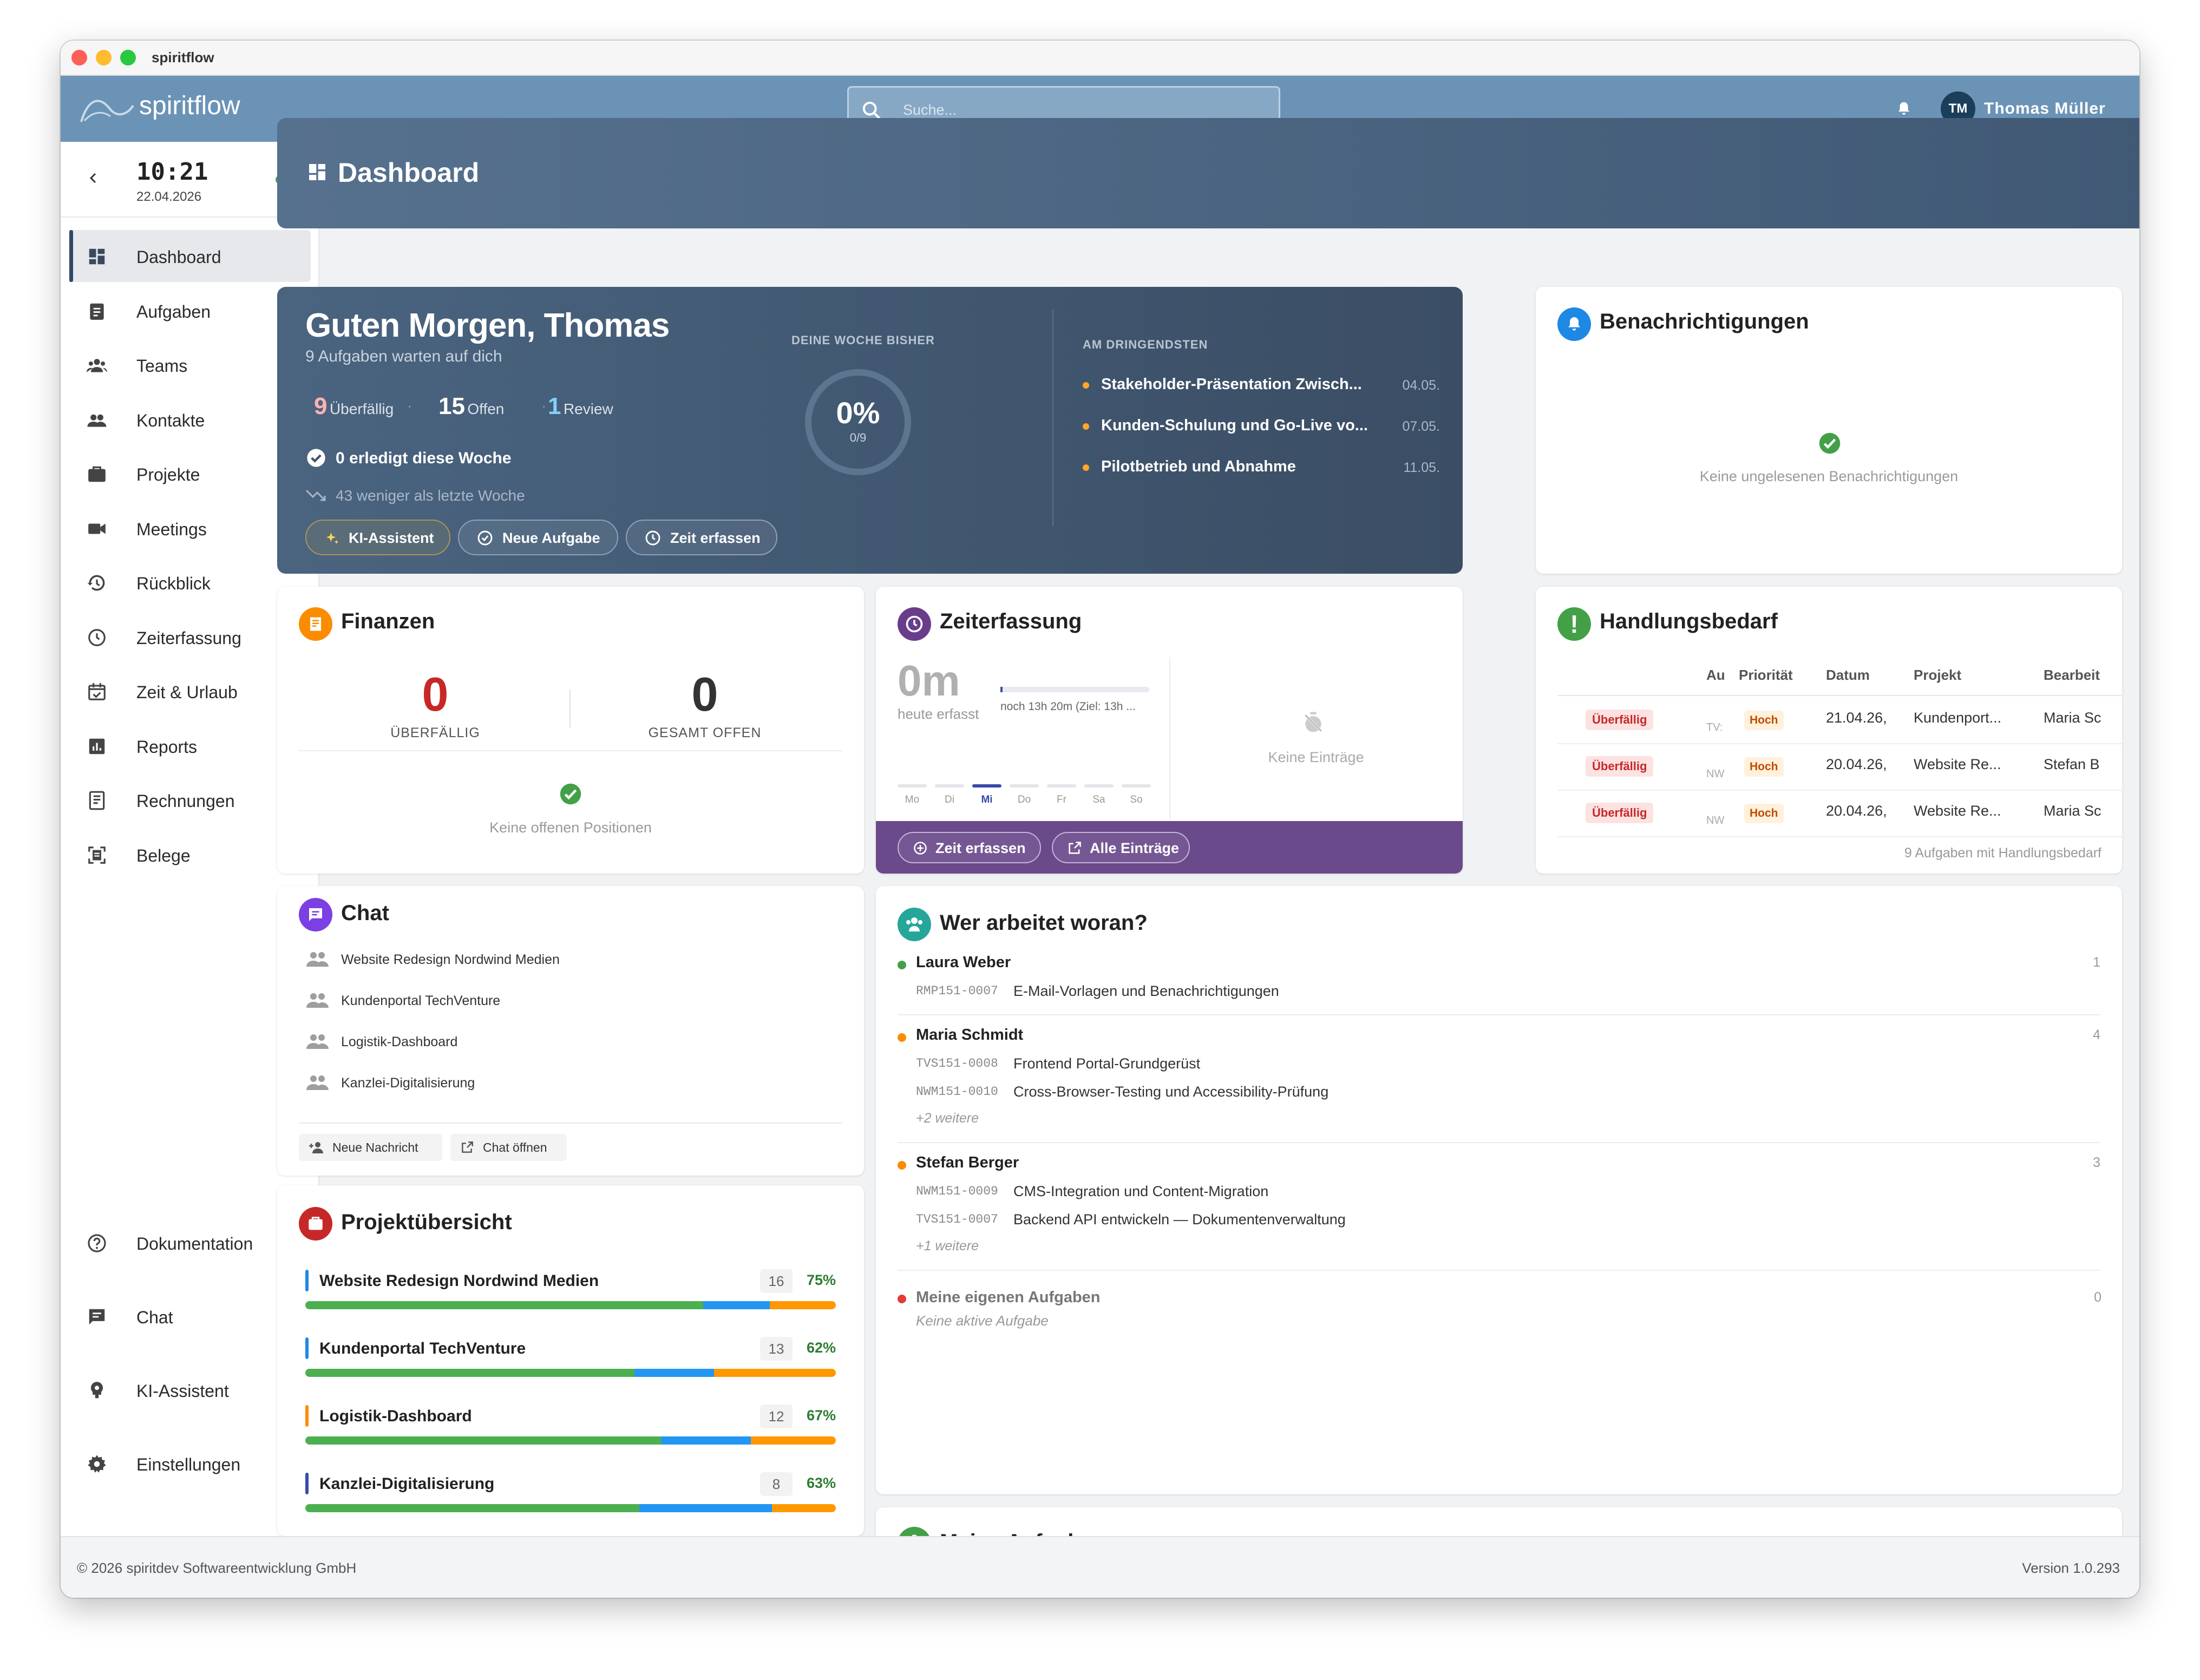 The width and height of the screenshot is (2200, 1680). I want to click on ai-icon, so click(96, 1390).